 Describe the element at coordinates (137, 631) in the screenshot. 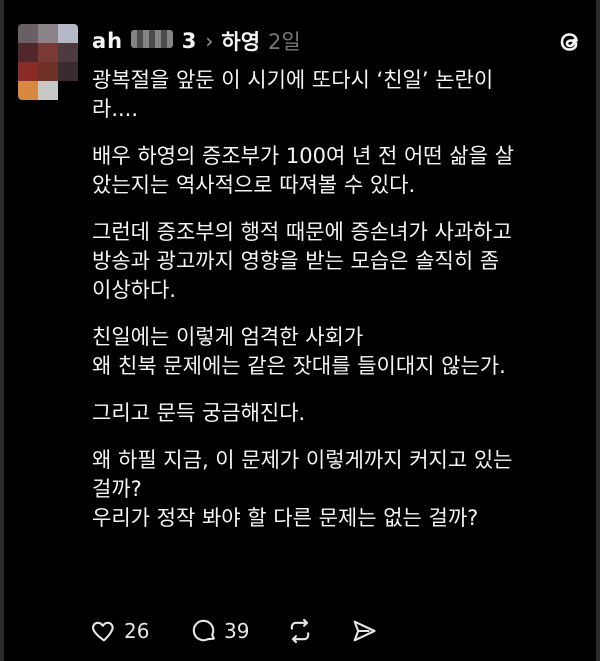

I see `like-count: 26` at that location.